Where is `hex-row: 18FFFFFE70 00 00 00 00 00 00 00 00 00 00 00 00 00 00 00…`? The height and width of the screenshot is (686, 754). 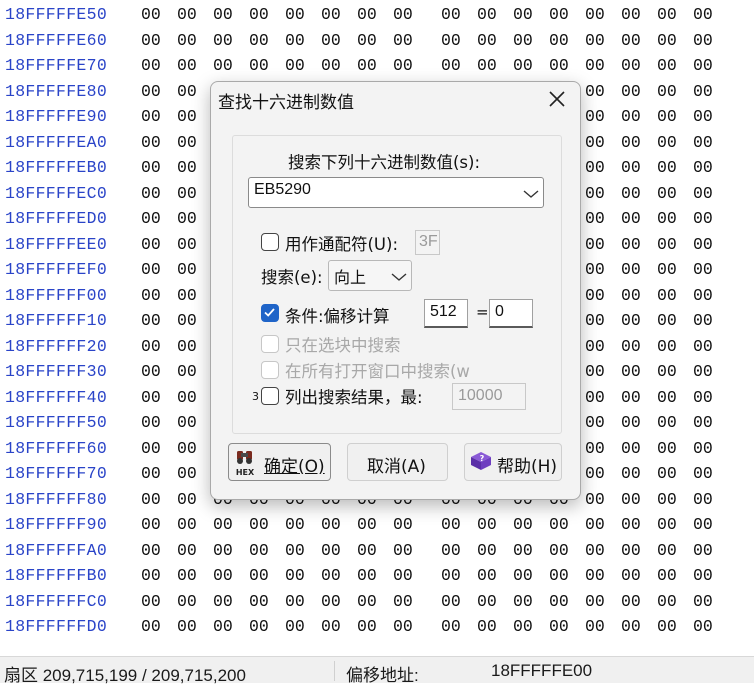 hex-row: 18FFFFFE70 00 00 00 00 00 00 00 00 00 00 00 00 00 00 00… is located at coordinates (377, 66).